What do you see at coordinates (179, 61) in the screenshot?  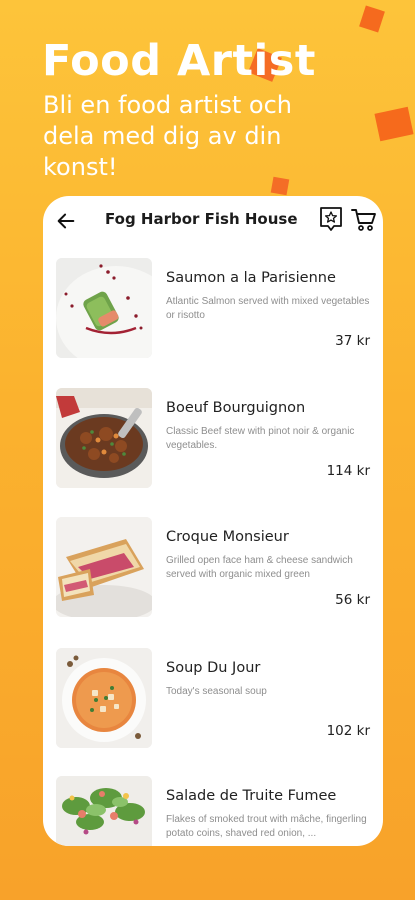 I see `hero-title: Food Artist` at bounding box center [179, 61].